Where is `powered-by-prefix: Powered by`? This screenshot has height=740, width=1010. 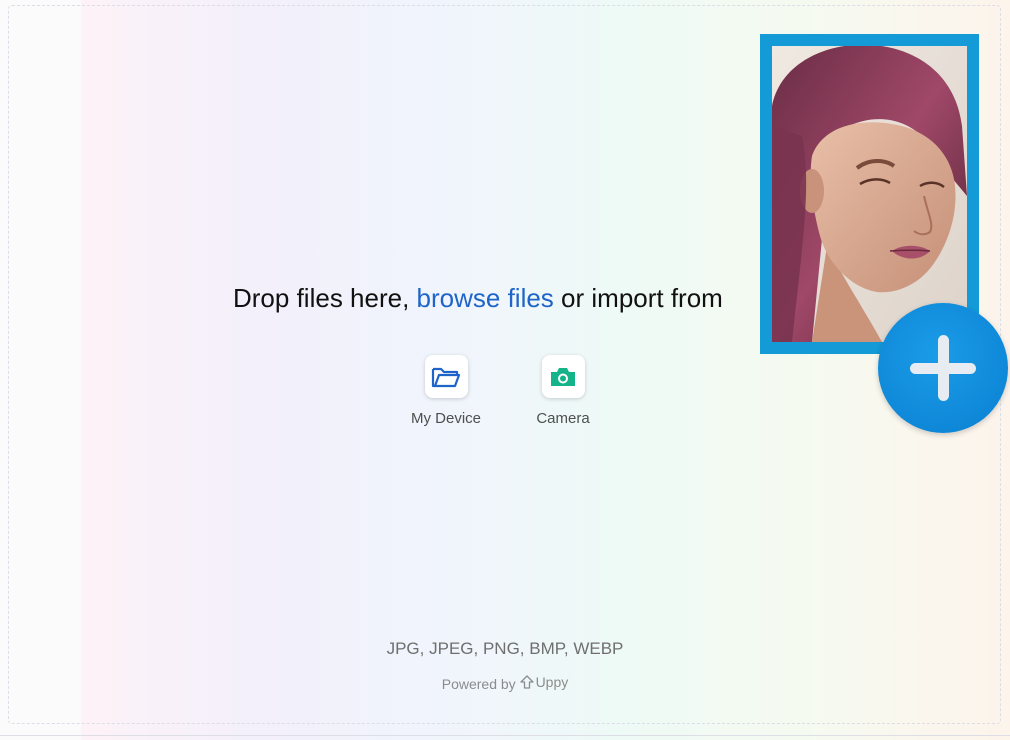
powered-by-prefix: Powered by is located at coordinates (480, 684).